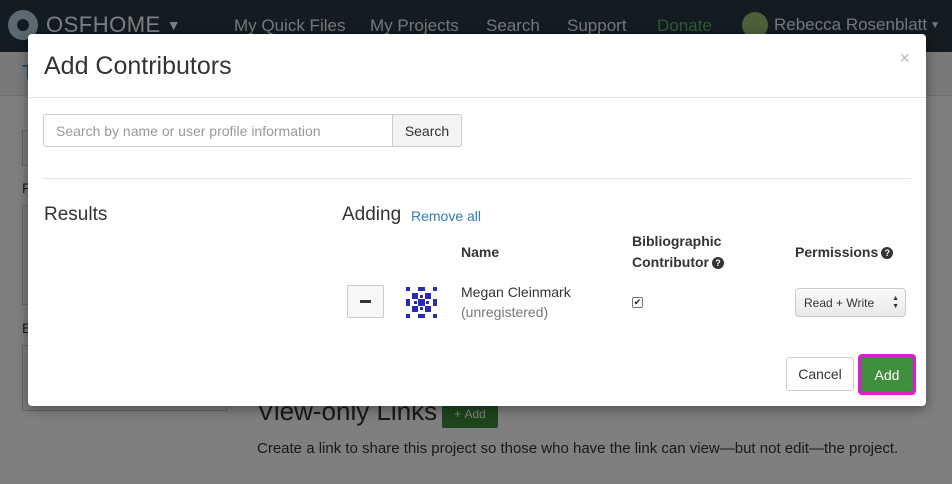 The width and height of the screenshot is (952, 484). I want to click on column-header-permissions: Permissions?, so click(844, 252).